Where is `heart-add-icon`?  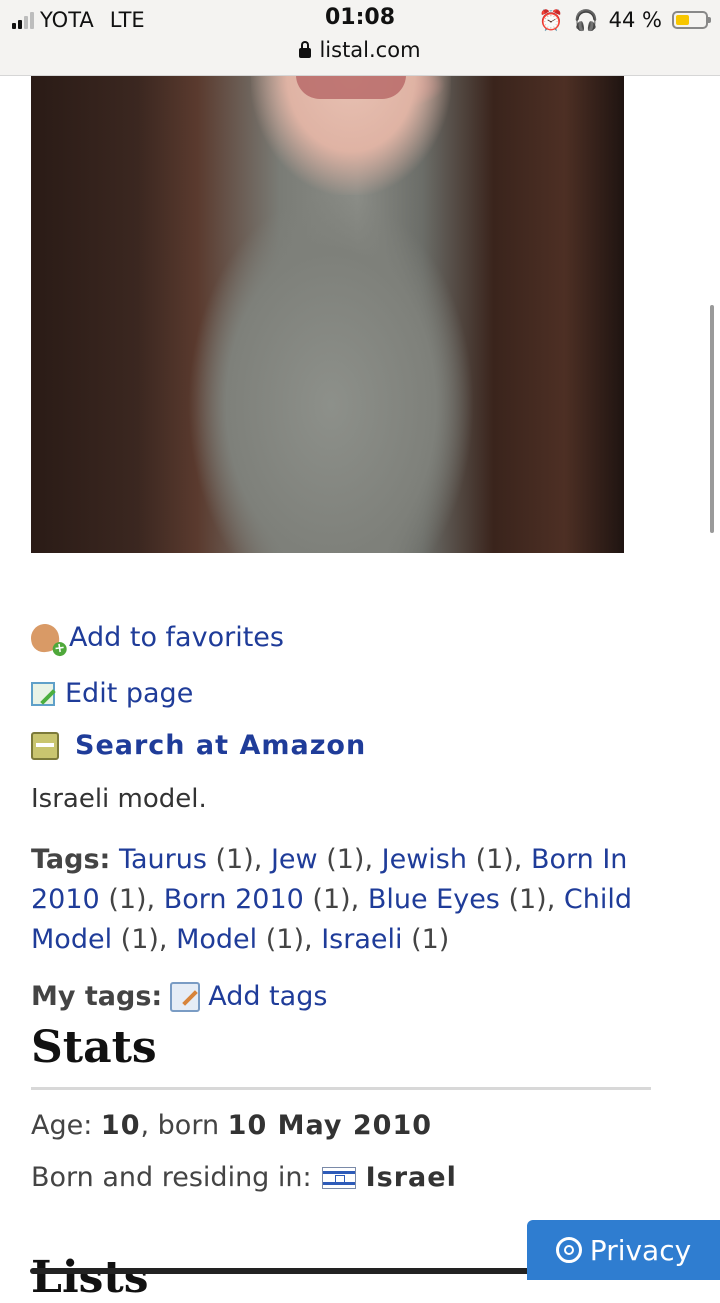
heart-add-icon is located at coordinates (45, 637).